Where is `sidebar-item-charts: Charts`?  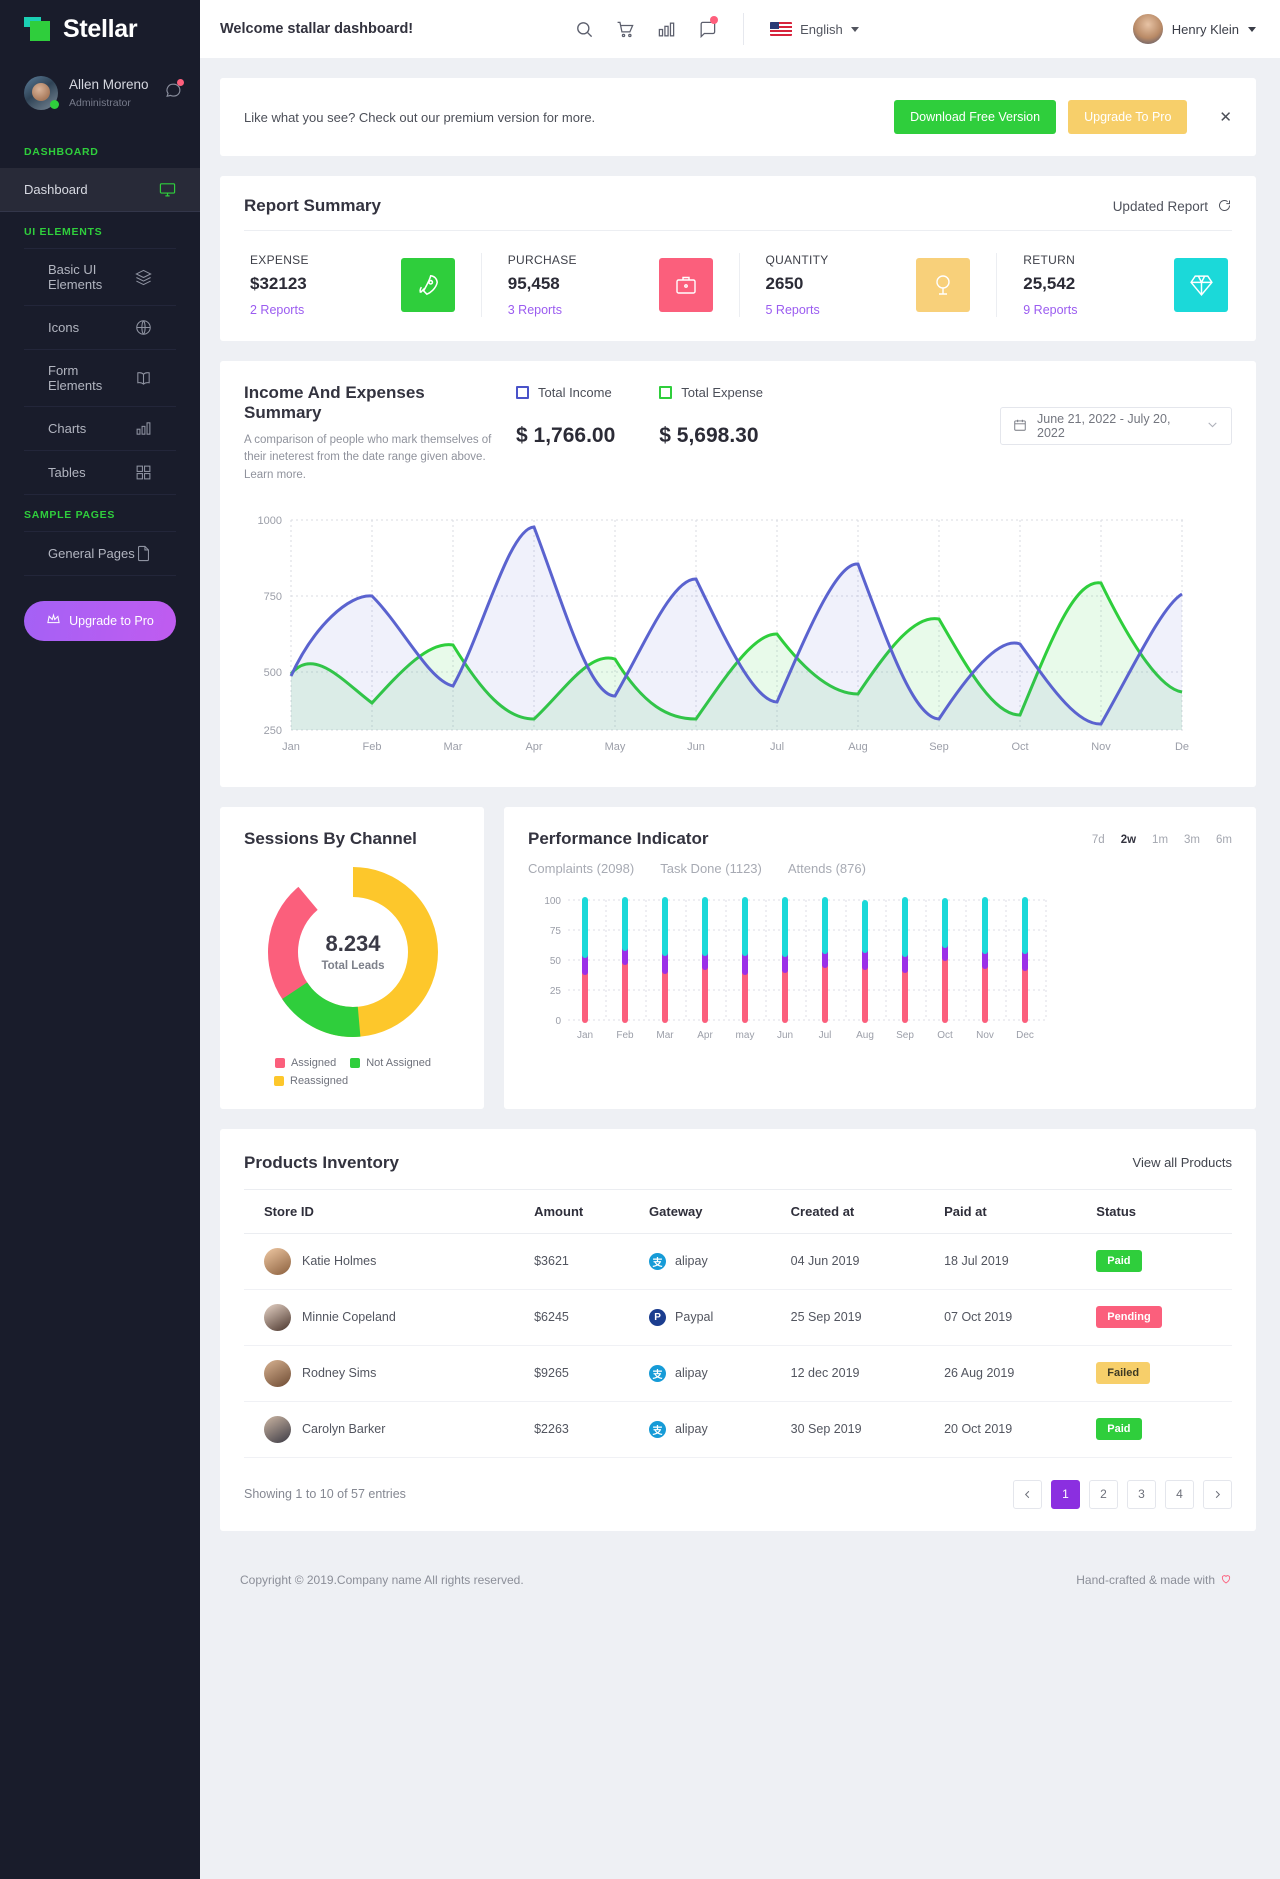 sidebar-item-charts: Charts is located at coordinates (100, 429).